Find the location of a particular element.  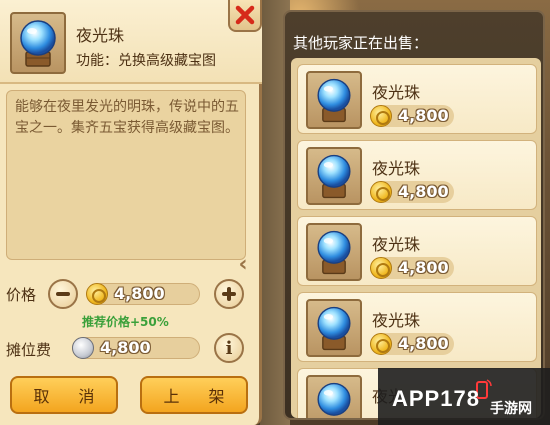

item-header: 夜光珠 功能：兑换高级藏宝图 is located at coordinates (131, 42).